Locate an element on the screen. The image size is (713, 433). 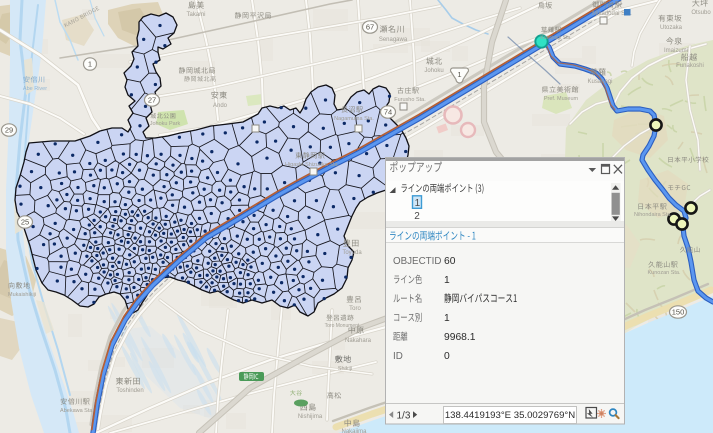
svg-text: Johoku Park is located at coordinates (165, 124).